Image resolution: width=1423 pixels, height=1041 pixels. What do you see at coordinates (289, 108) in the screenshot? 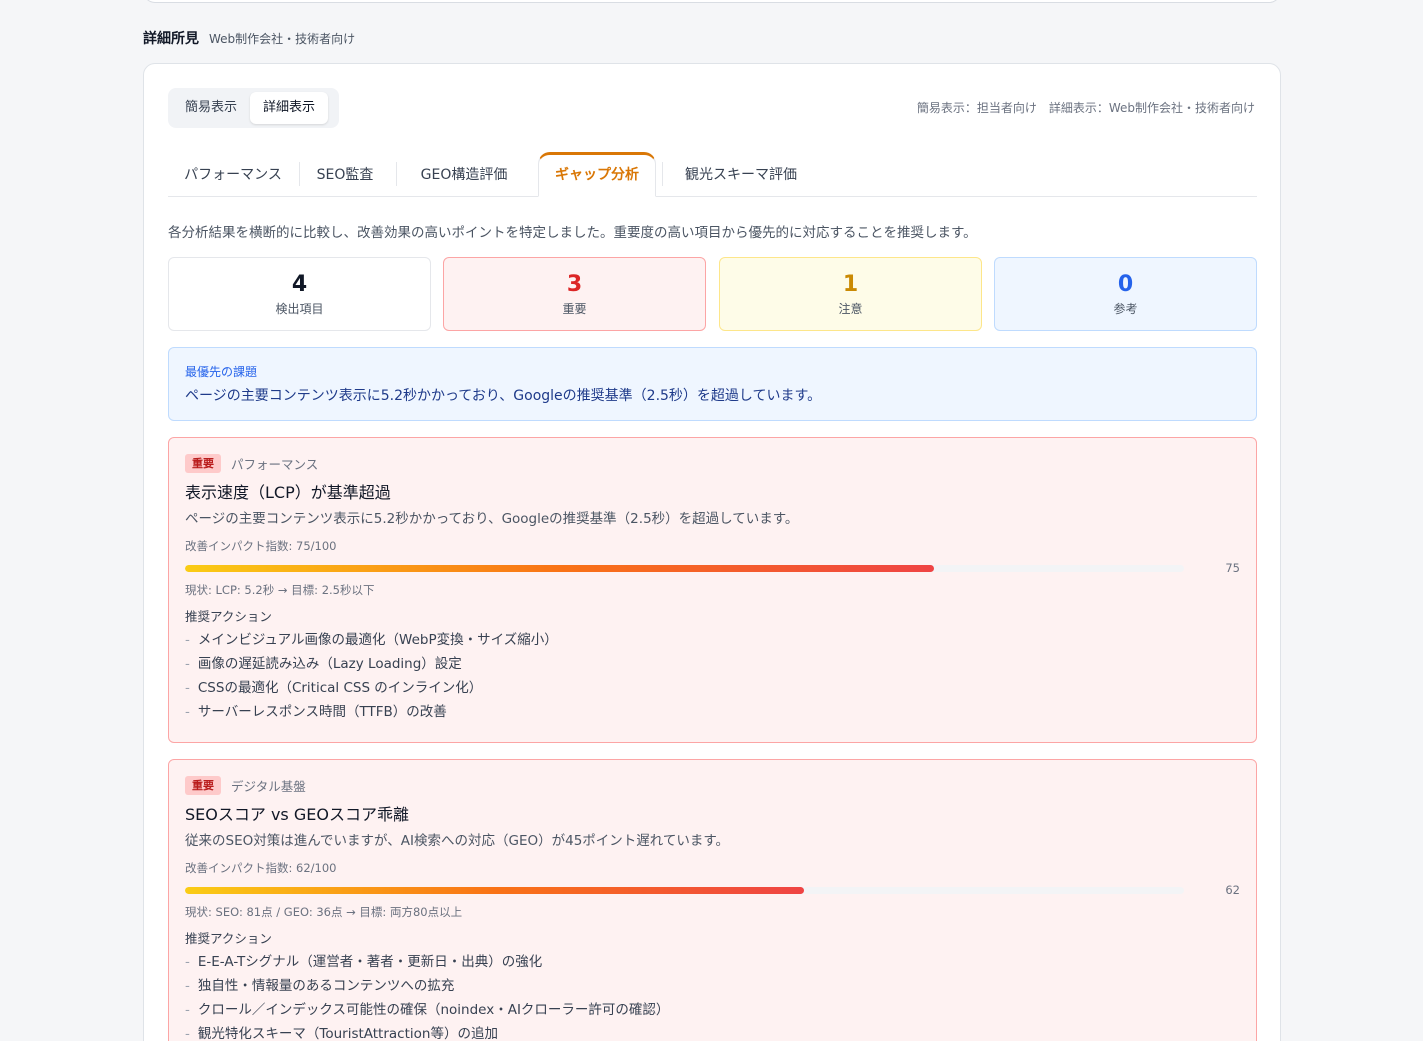
I see `detail-view-button: 詳細表示` at bounding box center [289, 108].